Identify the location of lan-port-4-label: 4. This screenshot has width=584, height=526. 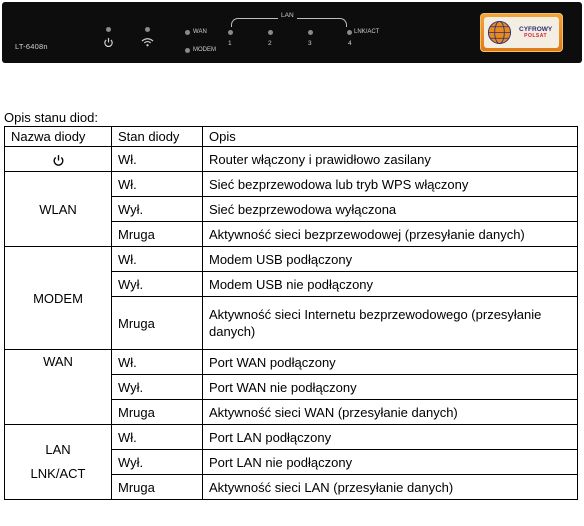
(350, 43).